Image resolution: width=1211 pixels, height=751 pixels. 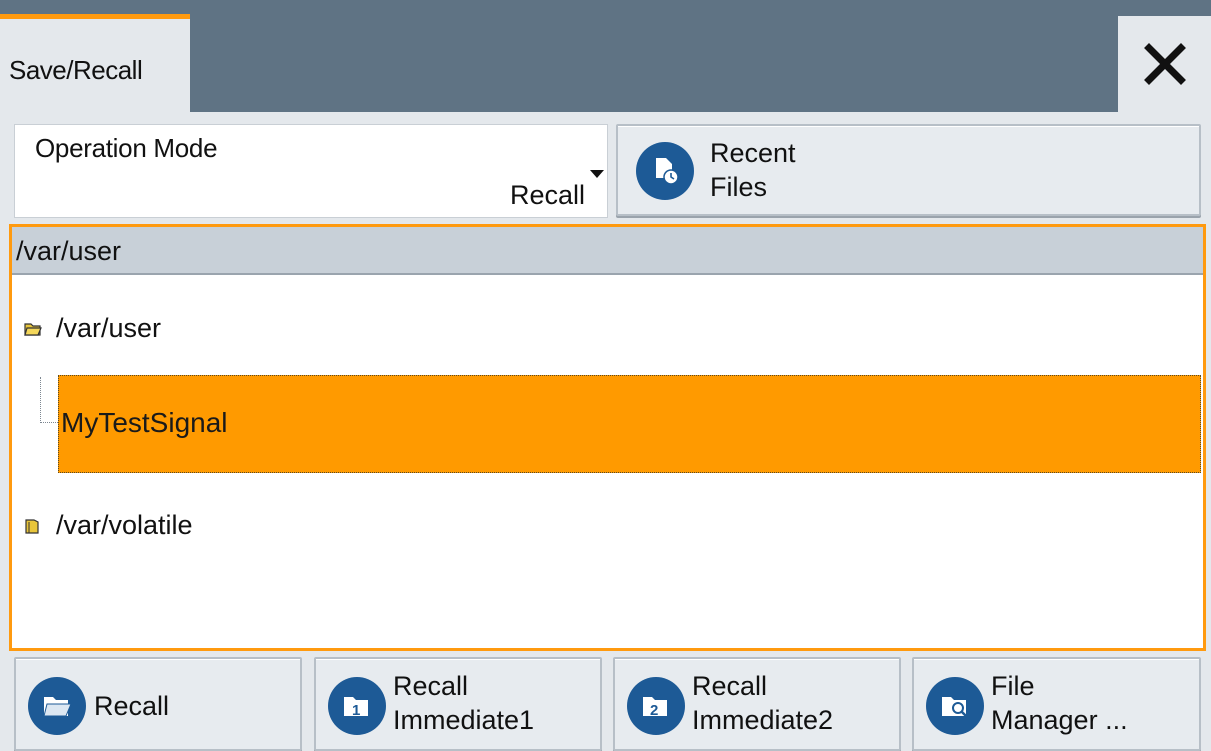 I want to click on close-icon, so click(x=1164, y=64).